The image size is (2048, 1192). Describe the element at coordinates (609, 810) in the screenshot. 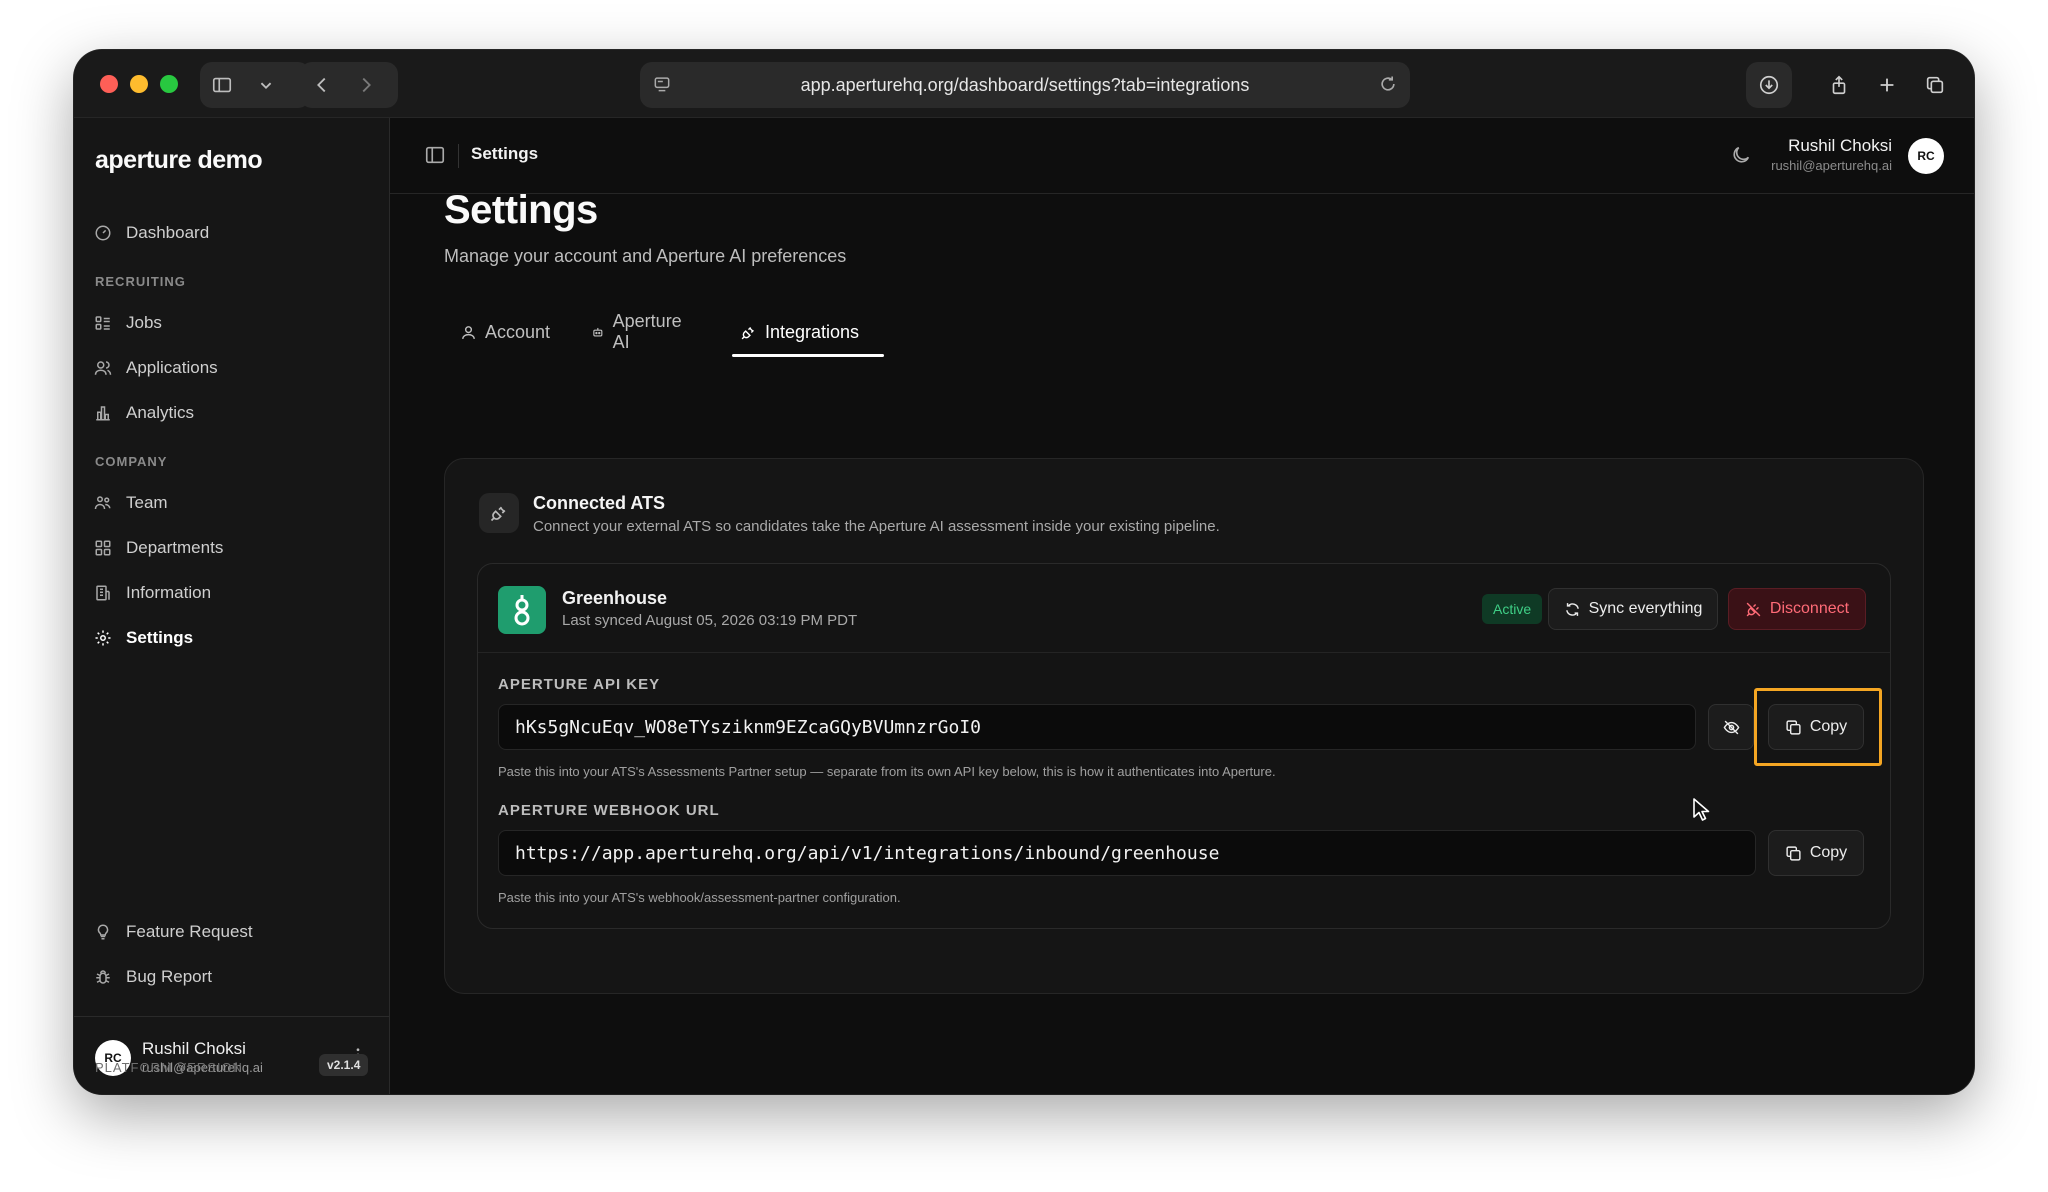

I see `webhook-url-label: APERTURE WEBHOOK URL` at that location.